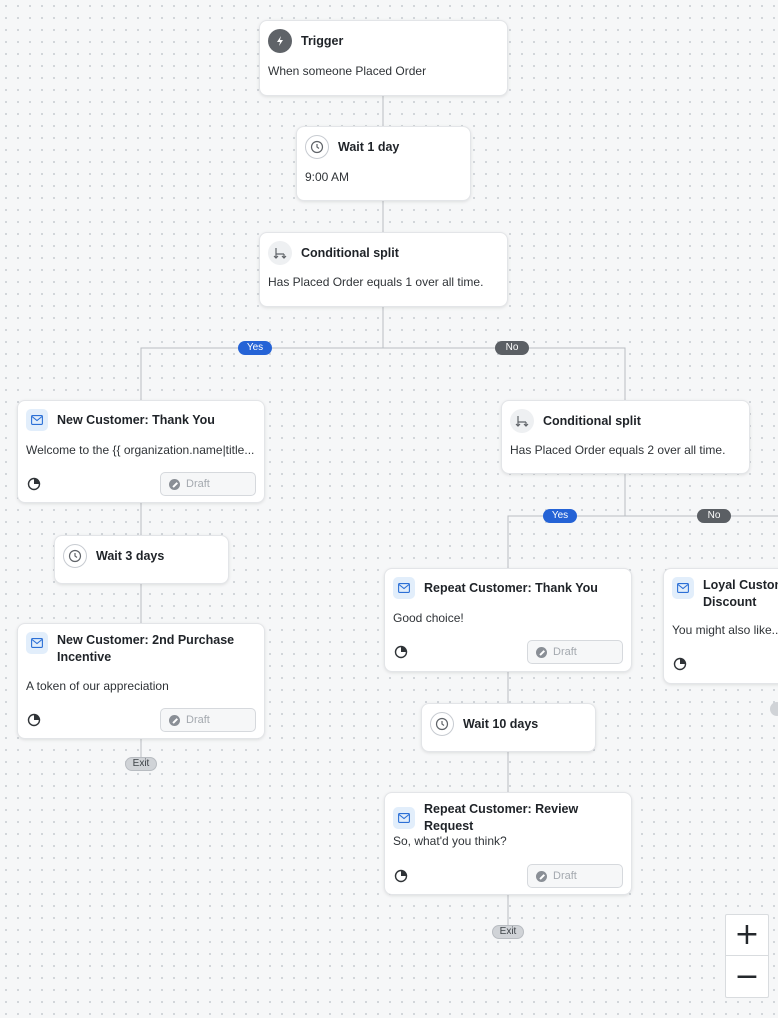  Describe the element at coordinates (428, 618) in the screenshot. I see `node-description: Good choice!` at that location.